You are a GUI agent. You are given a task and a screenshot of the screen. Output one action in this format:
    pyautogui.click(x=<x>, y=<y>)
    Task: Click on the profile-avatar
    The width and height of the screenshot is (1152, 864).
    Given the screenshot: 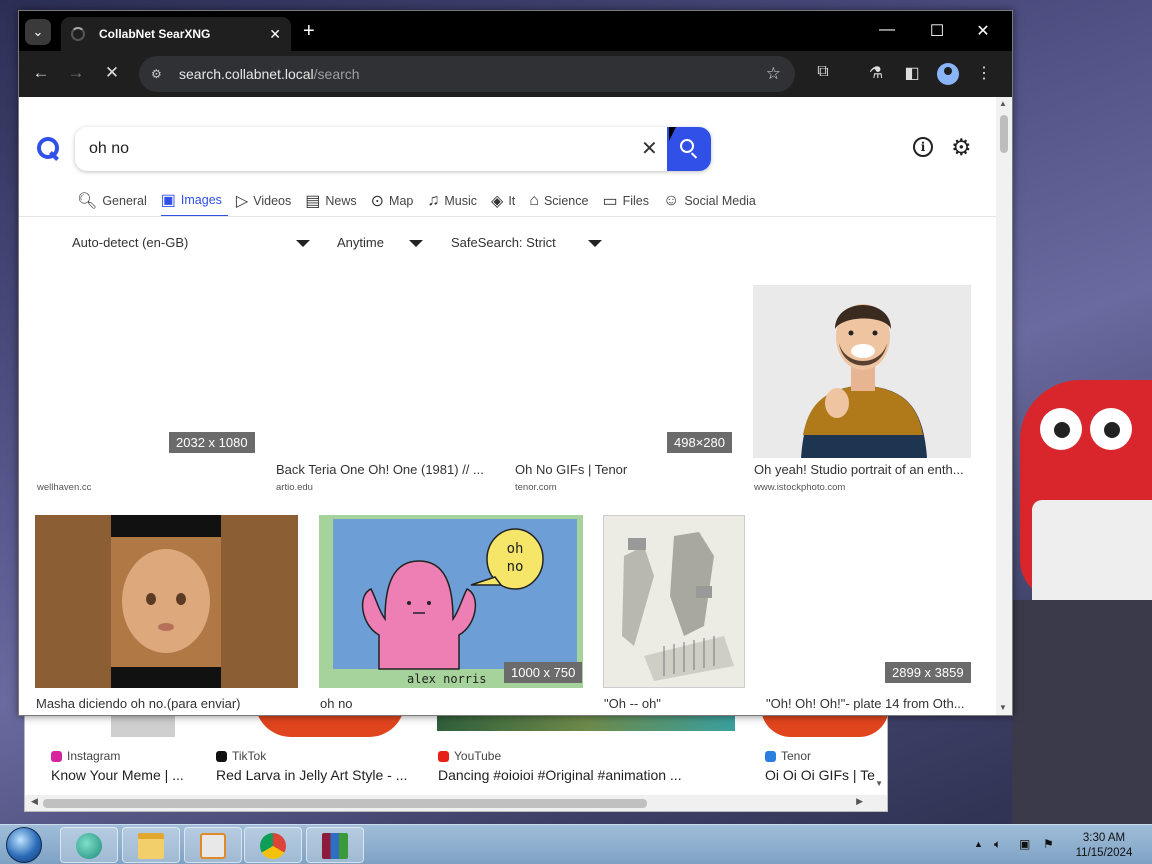 What is the action you would take?
    pyautogui.click(x=948, y=74)
    